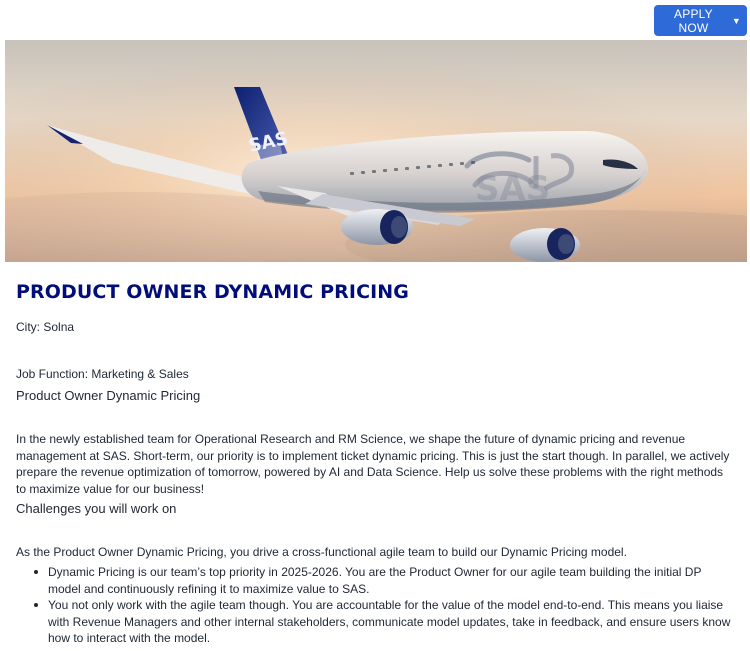 The height and width of the screenshot is (651, 750). Describe the element at coordinates (140, 374) in the screenshot. I see `job-function-value: Marketing & Sales` at that location.